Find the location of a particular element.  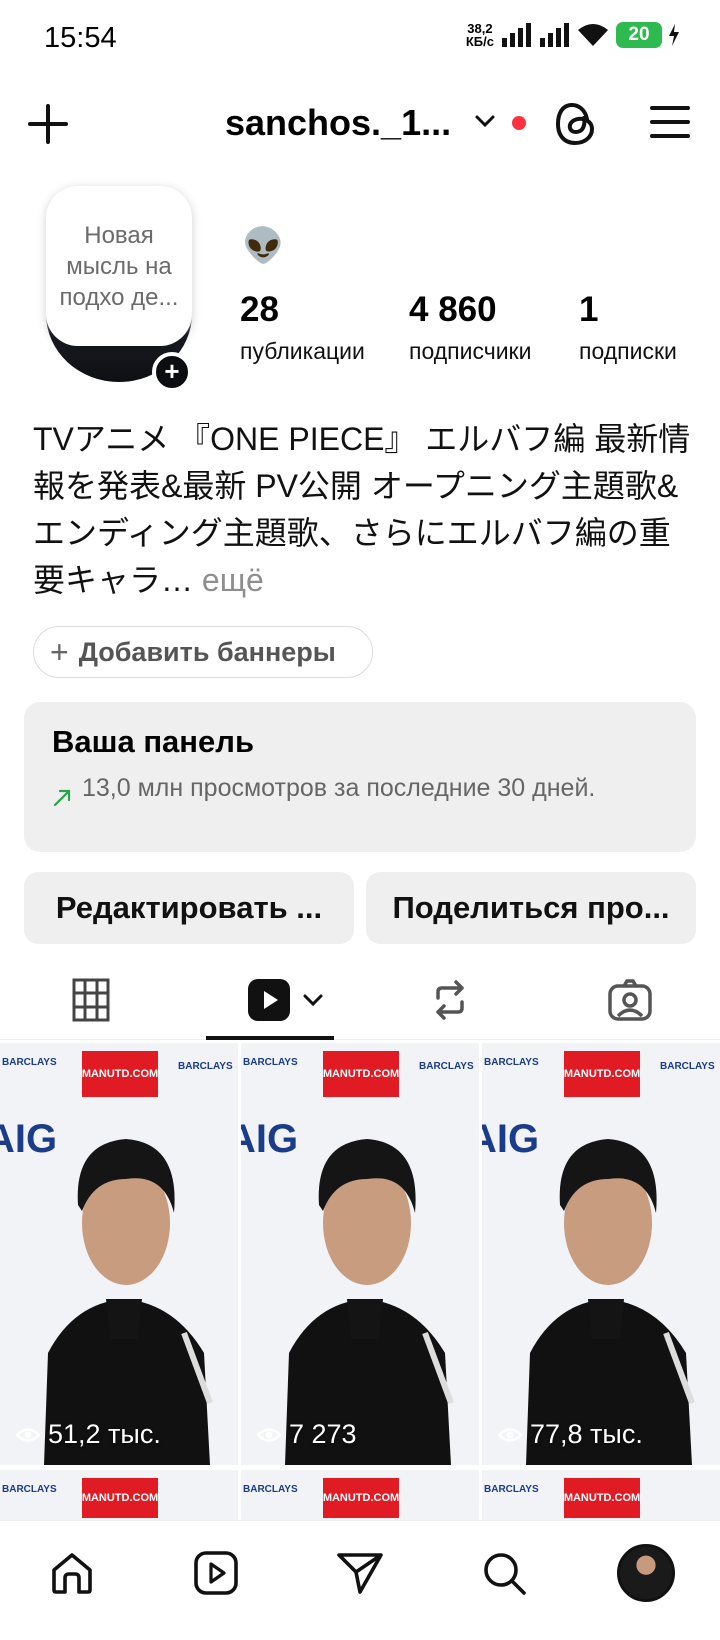

nav-direct is located at coordinates (360, 1573).